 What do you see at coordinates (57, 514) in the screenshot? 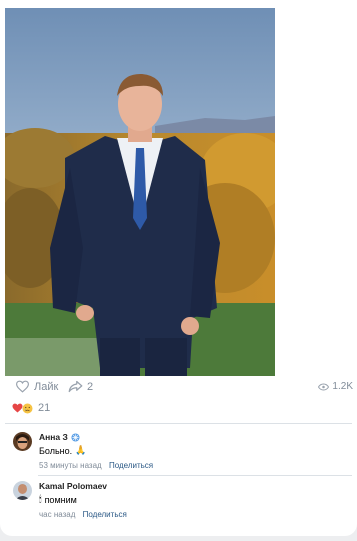
I see `comment-time: час назад` at bounding box center [57, 514].